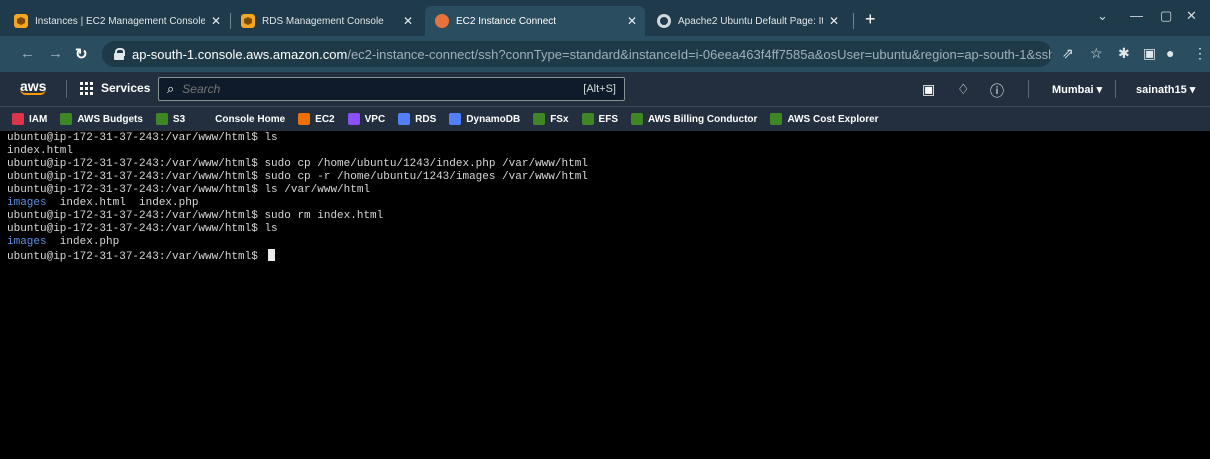 This screenshot has height=459, width=1210. What do you see at coordinates (383, 89) in the screenshot?
I see `search-input` at bounding box center [383, 89].